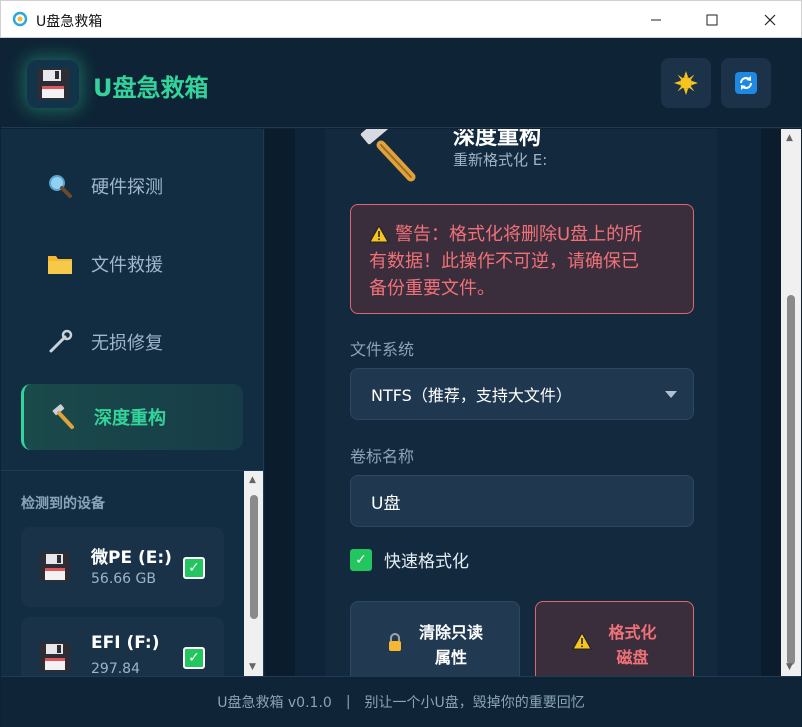  Describe the element at coordinates (123, 579) in the screenshot. I see `device-size: 56.66 GB` at that location.